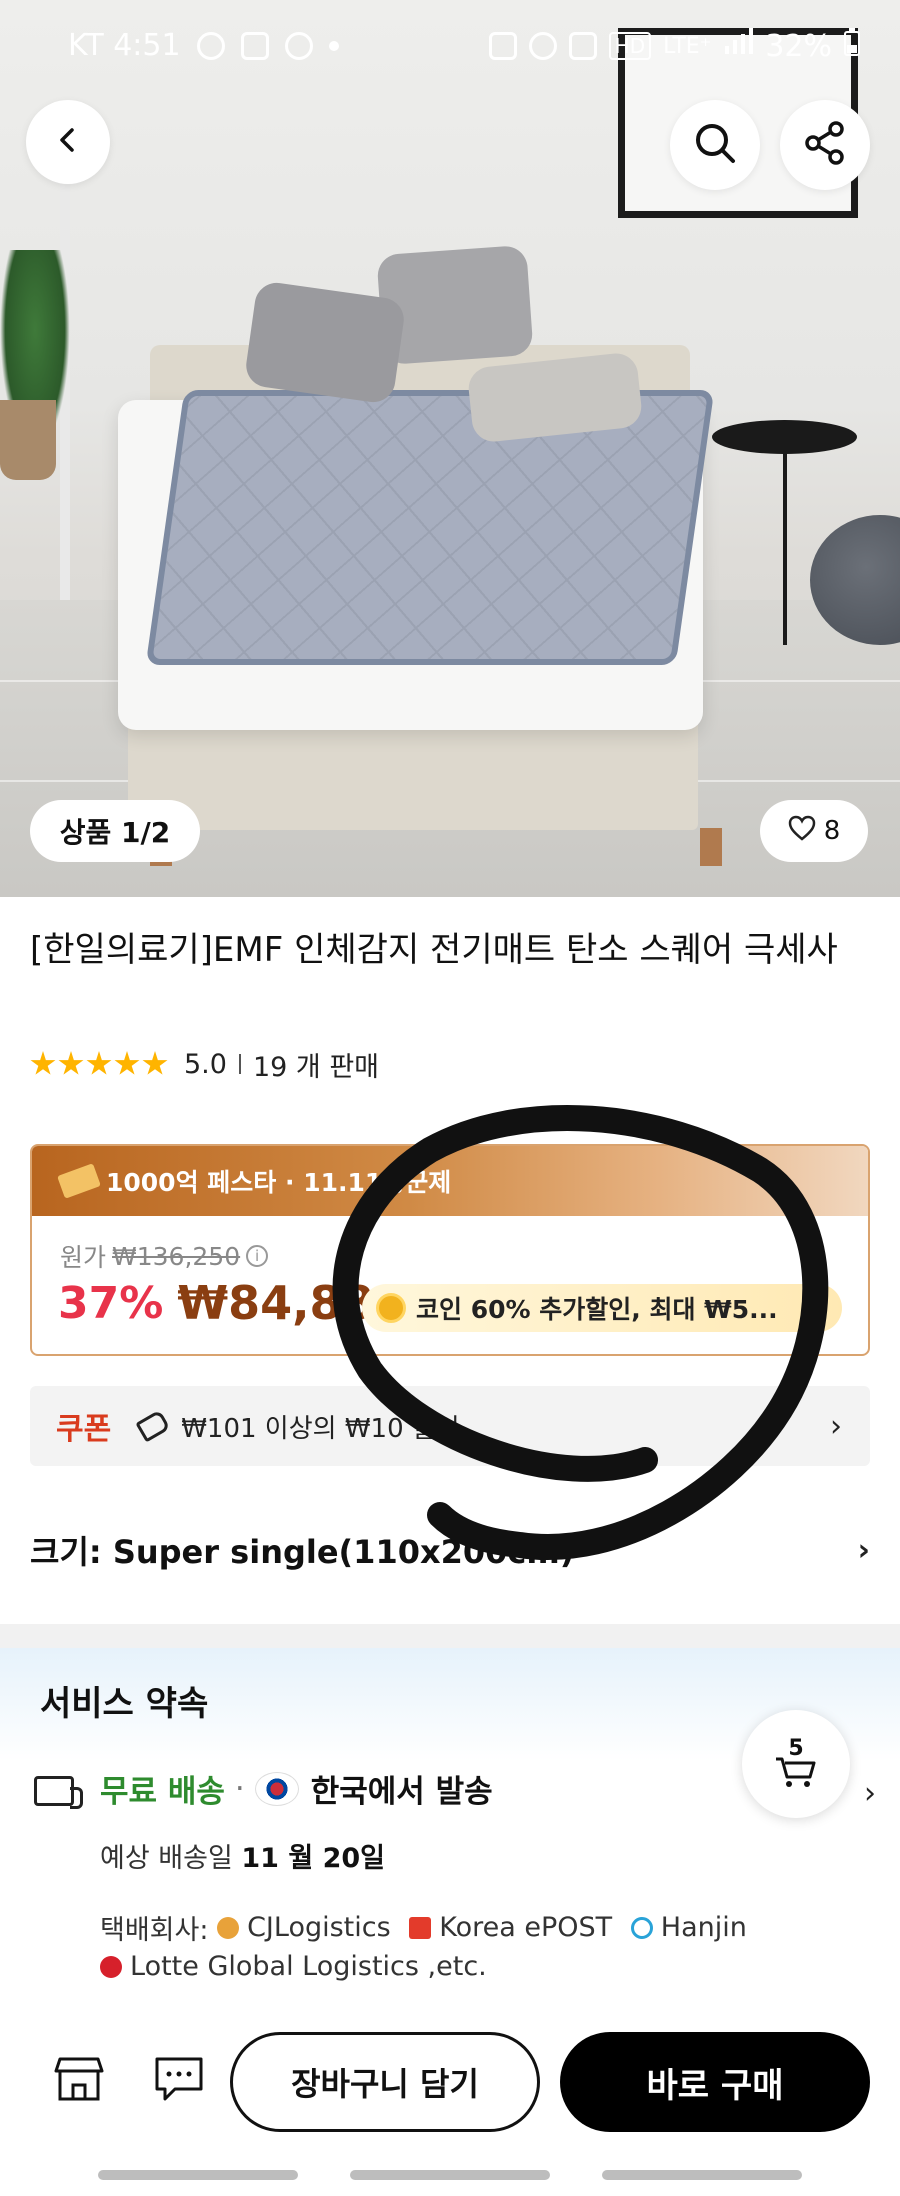  I want to click on bottom-action-bar: 장바구니 담기 바로 구매, so click(450, 2112).